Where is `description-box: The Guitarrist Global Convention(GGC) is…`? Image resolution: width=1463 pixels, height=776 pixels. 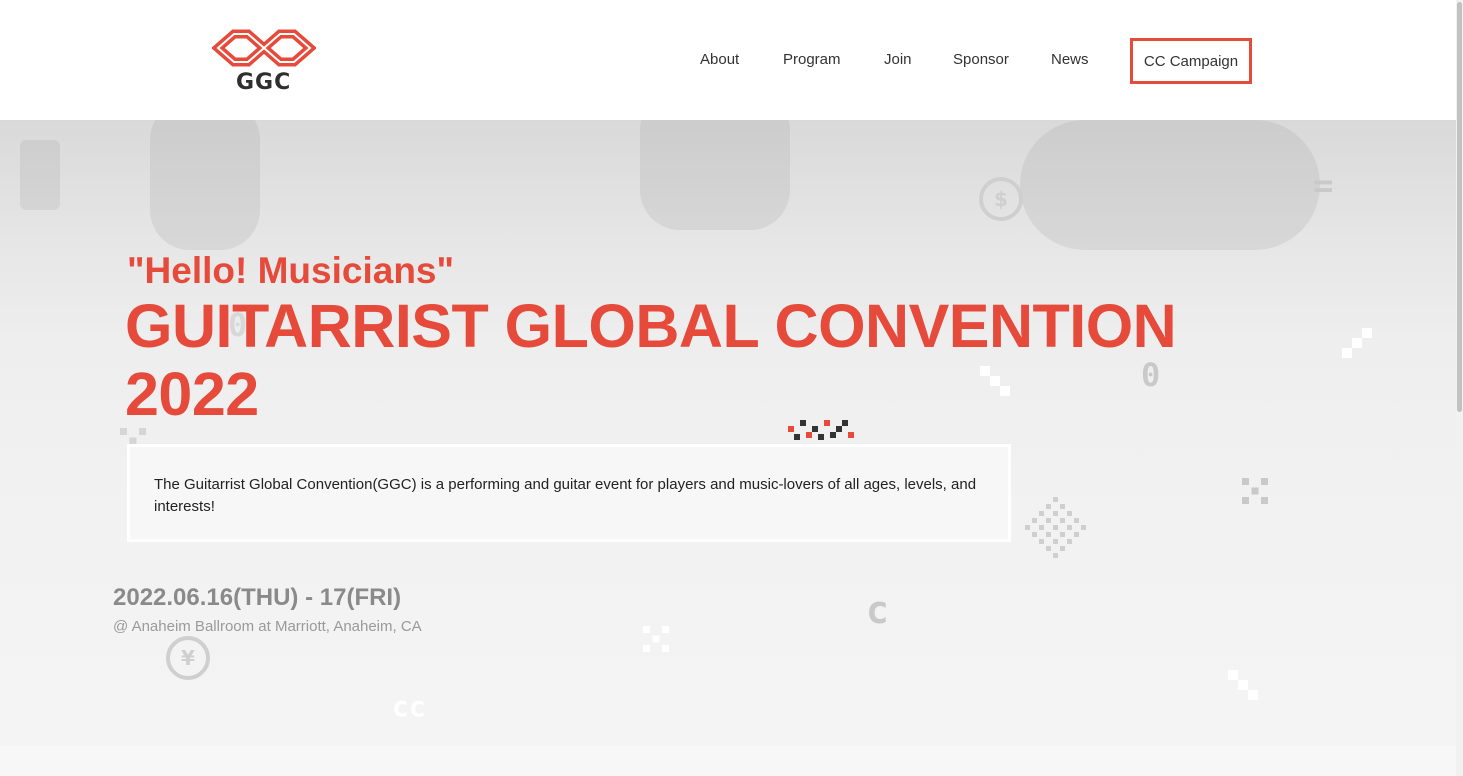 description-box: The Guitarrist Global Convention(GGC) is… is located at coordinates (569, 493).